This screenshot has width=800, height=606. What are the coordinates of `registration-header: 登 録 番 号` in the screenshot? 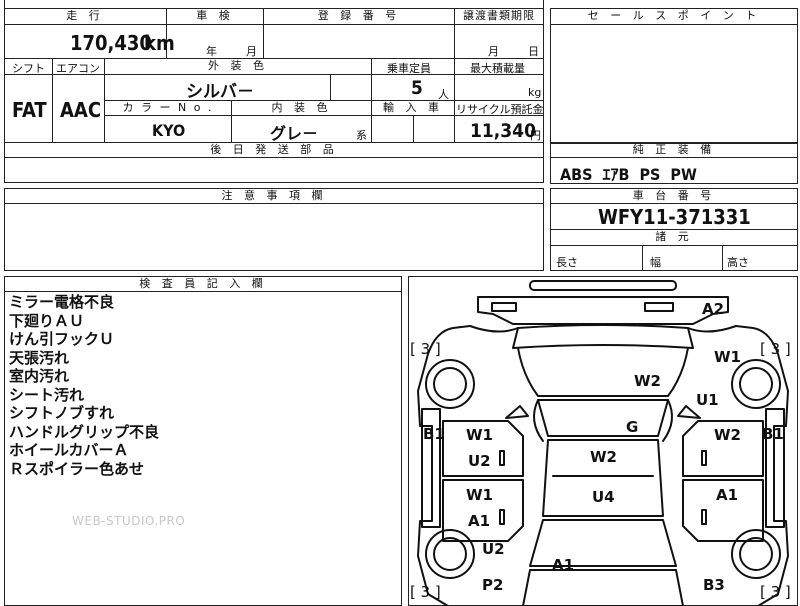 It's located at (359, 16).